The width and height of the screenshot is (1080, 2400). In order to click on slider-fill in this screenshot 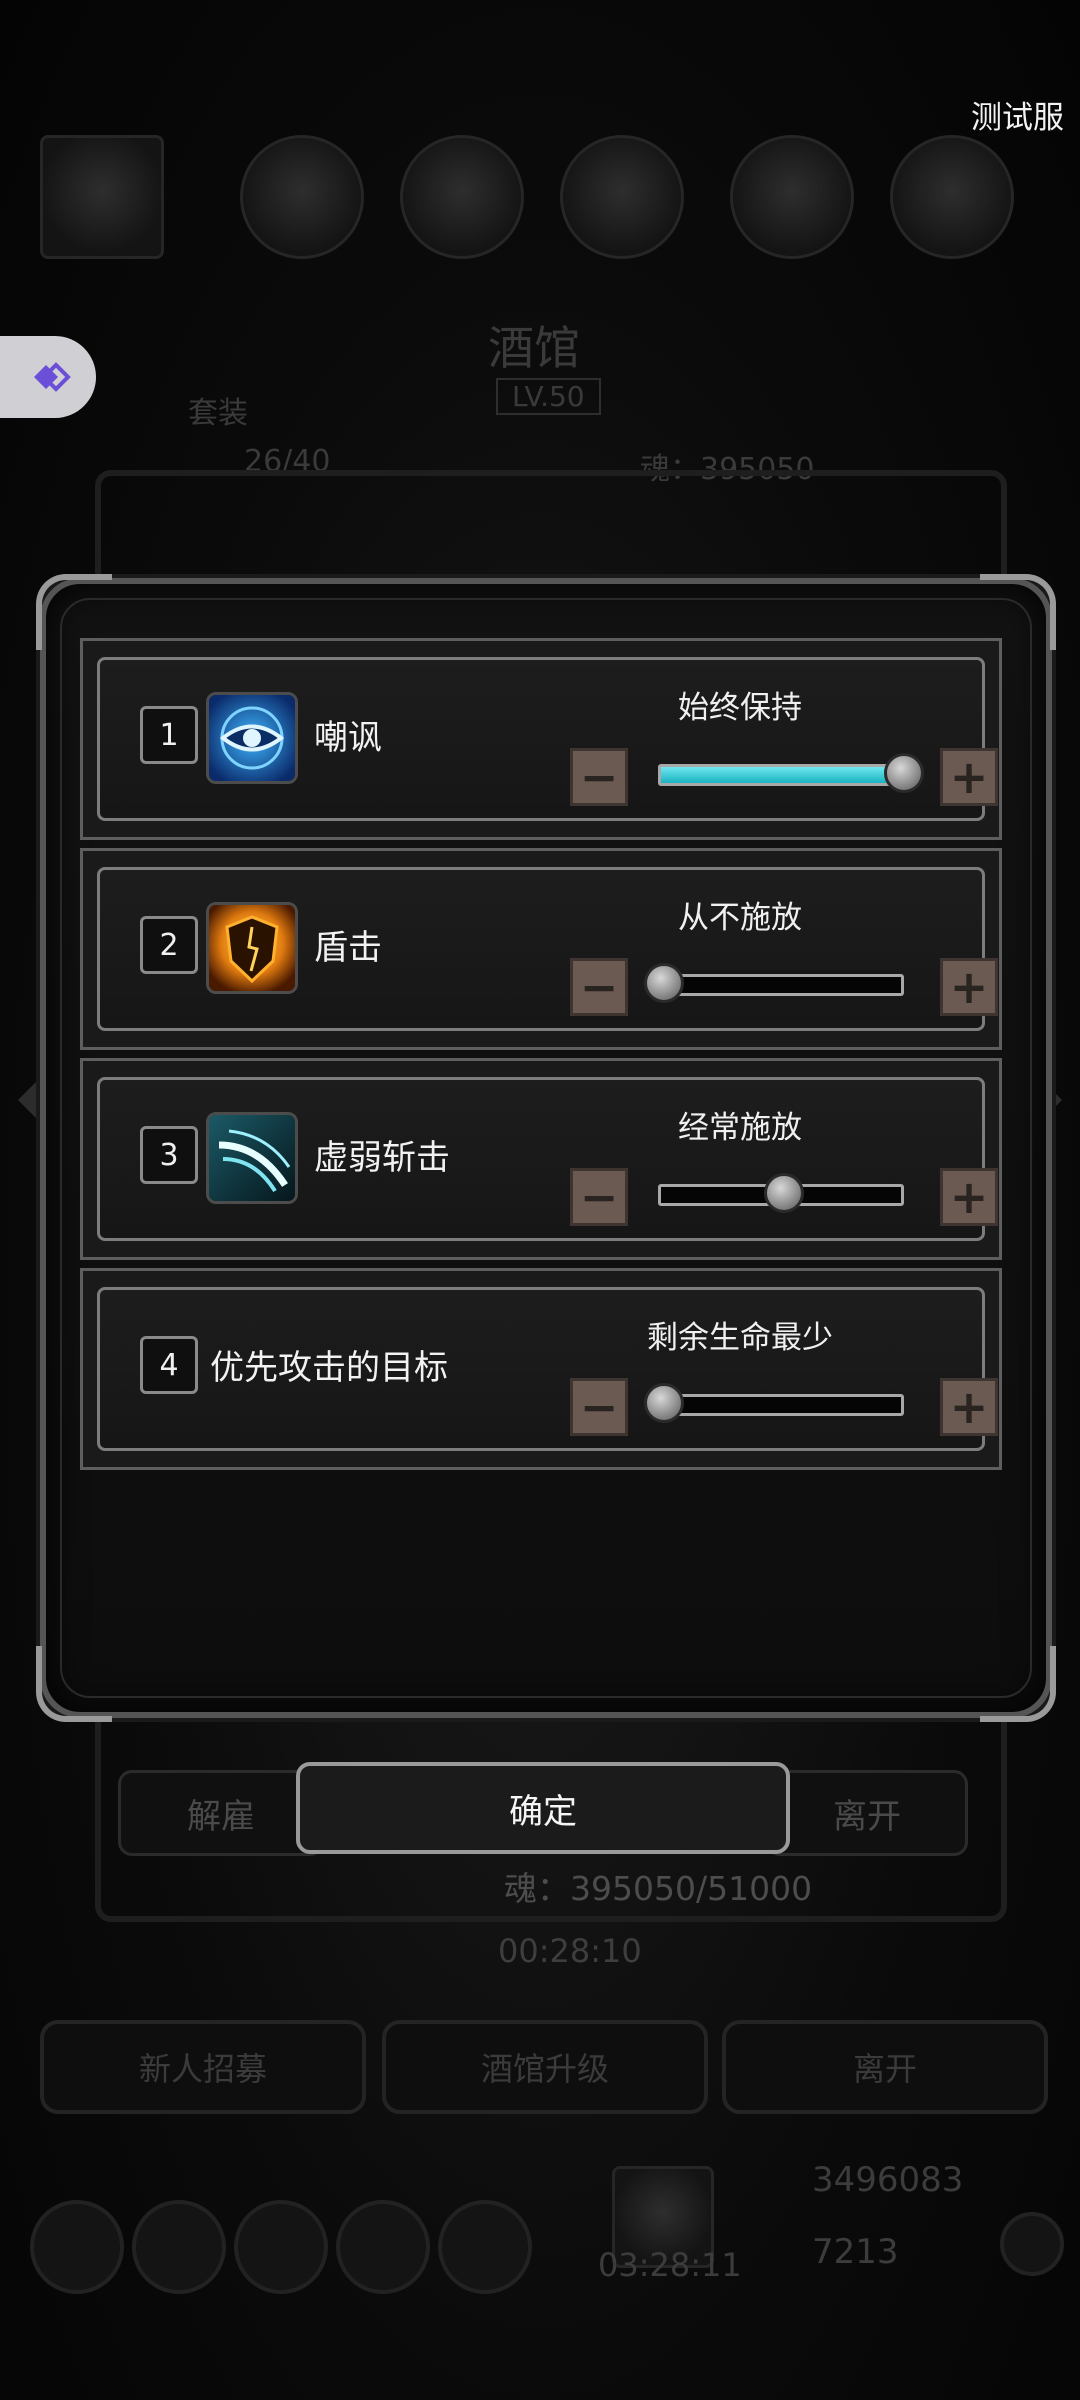, I will do `click(781, 775)`.